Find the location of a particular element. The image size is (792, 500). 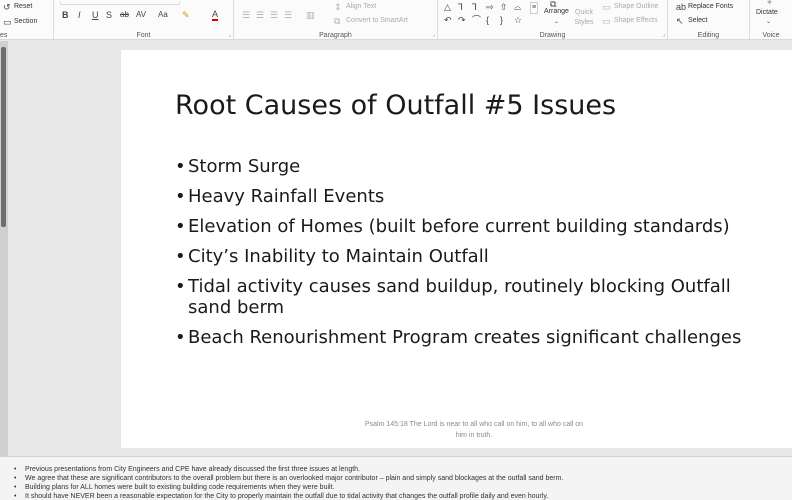

font-group: B I U S ab AV Aa ✎ A Font ⌟ is located at coordinates (144, 19).